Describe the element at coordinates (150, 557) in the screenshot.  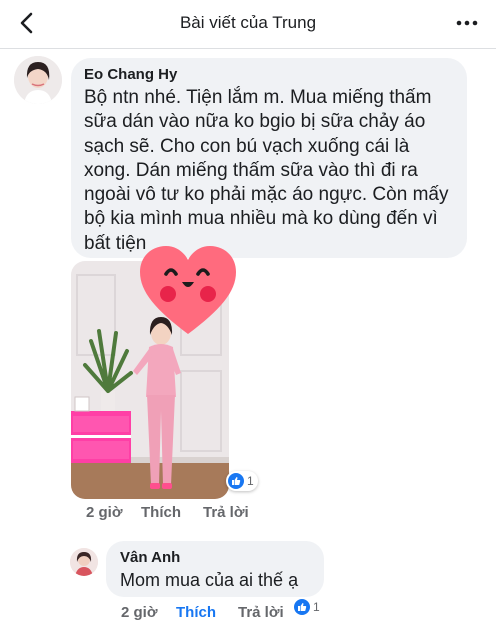
I see `comment-author: Vân Anh` at that location.